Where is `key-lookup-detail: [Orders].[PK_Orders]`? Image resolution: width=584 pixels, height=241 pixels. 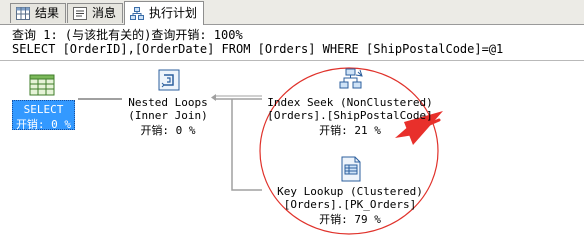
key-lookup-detail: [Orders].[PK_Orders] is located at coordinates (350, 204).